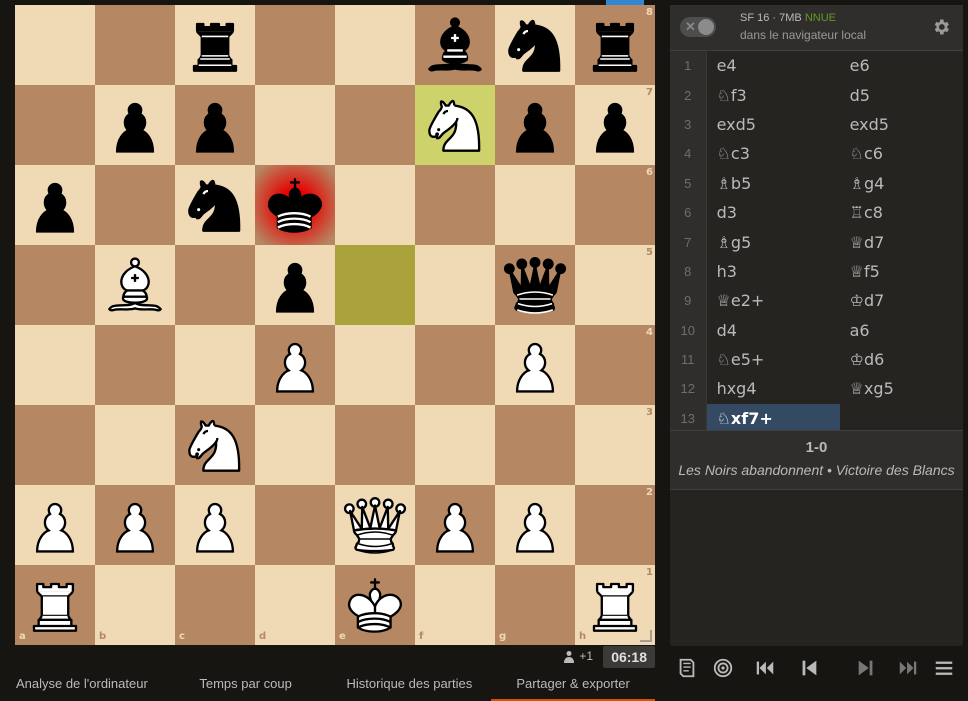 The width and height of the screenshot is (968, 701). What do you see at coordinates (908, 668) in the screenshot?
I see `last-move-icon` at bounding box center [908, 668].